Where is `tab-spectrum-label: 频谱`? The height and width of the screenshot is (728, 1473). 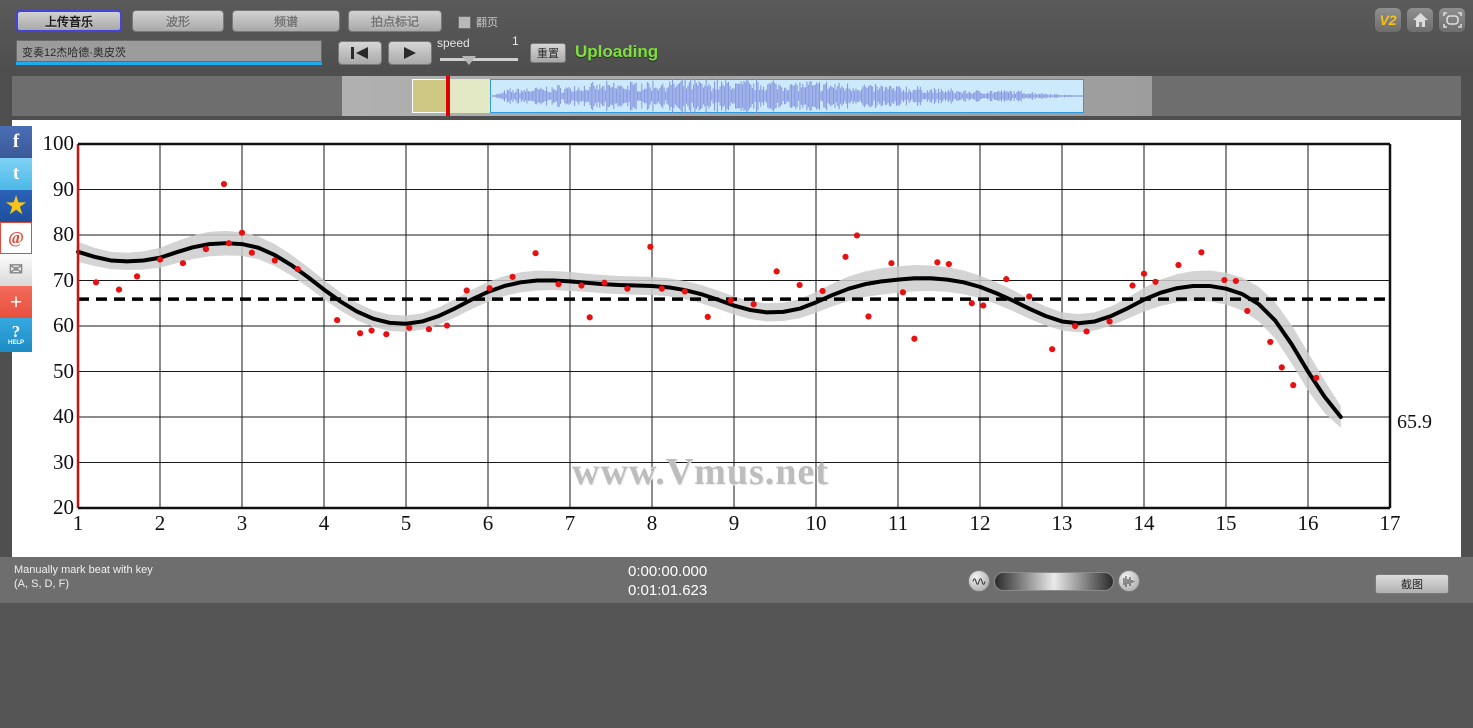 tab-spectrum-label: 频谱 is located at coordinates (285, 21).